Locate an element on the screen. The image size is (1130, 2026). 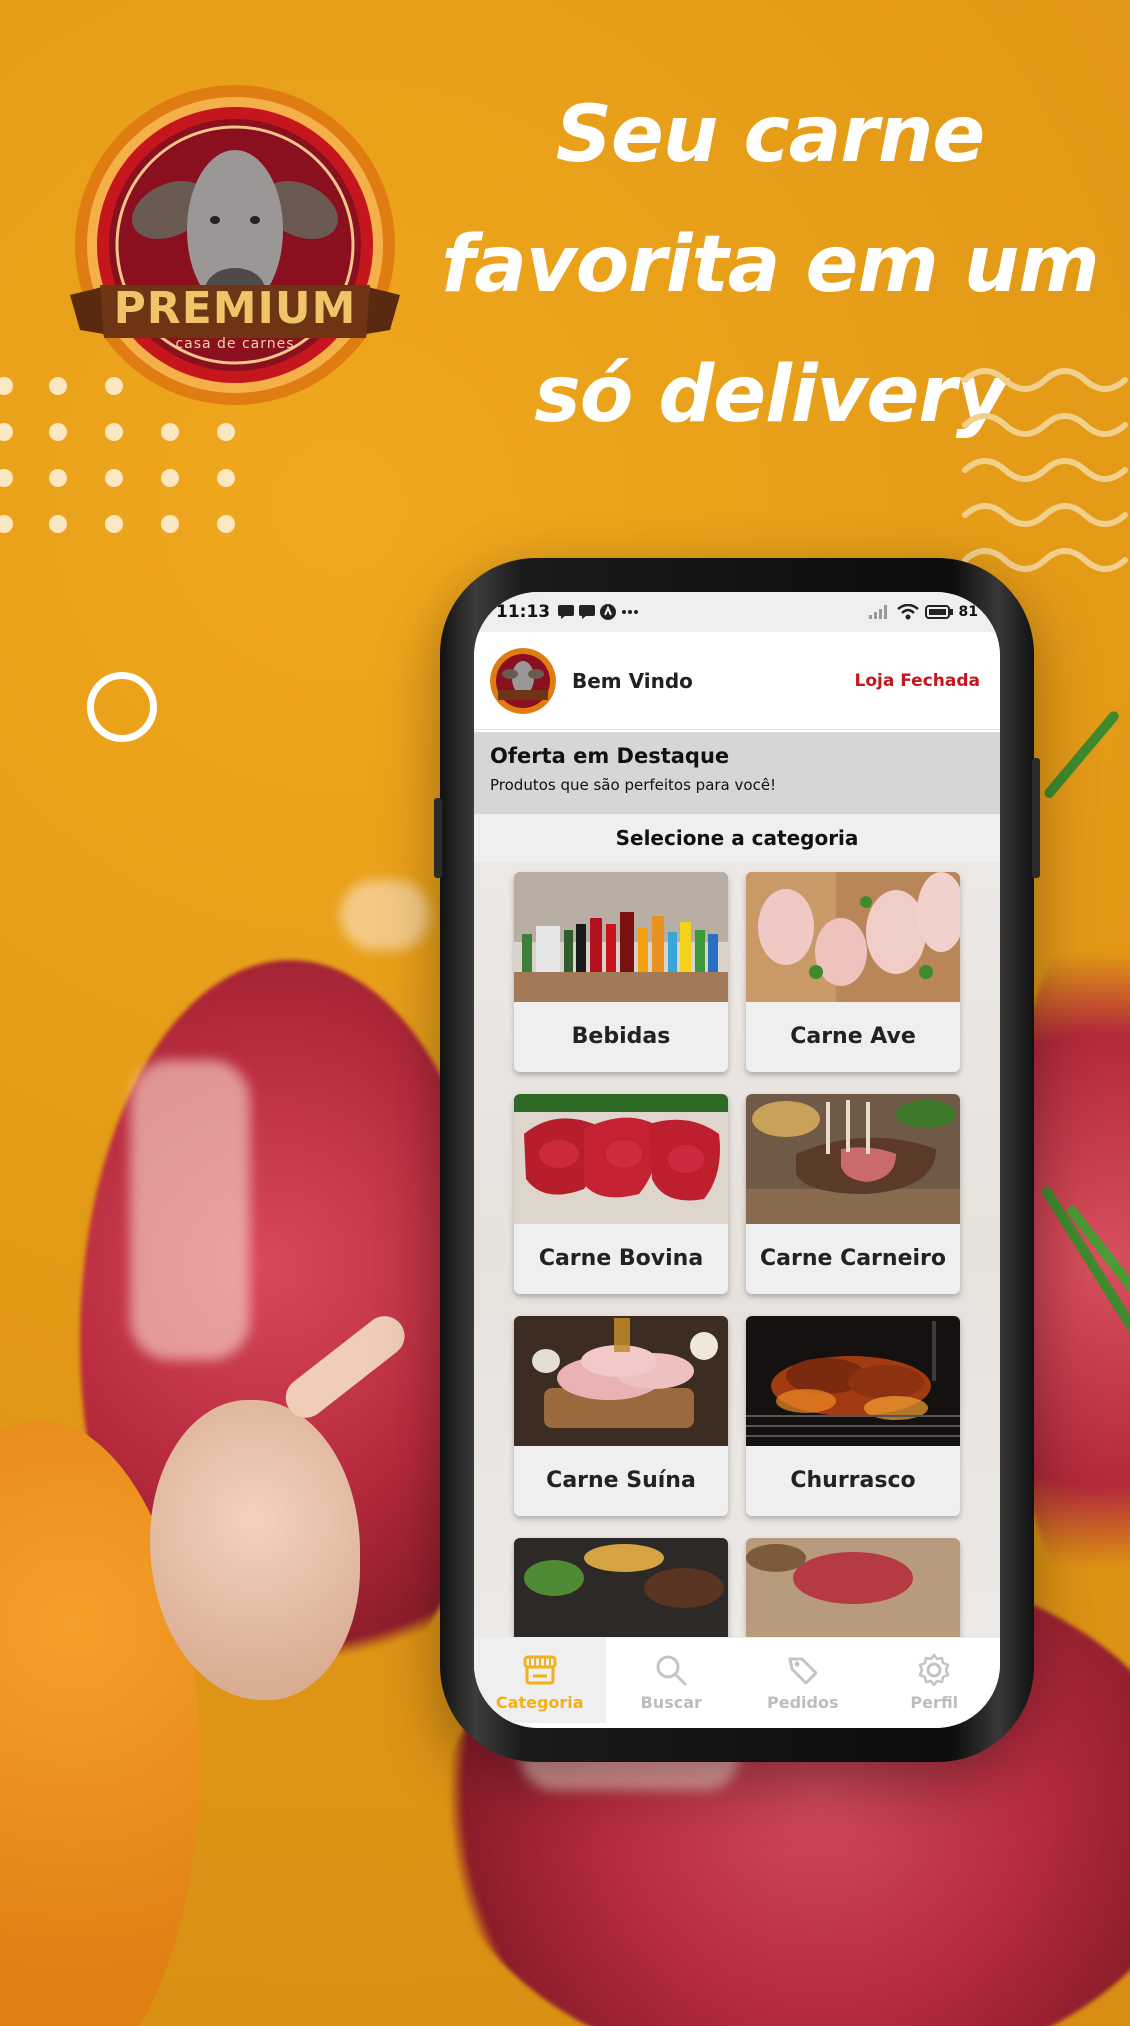
category-image-partial-left is located at coordinates (621, 1587).